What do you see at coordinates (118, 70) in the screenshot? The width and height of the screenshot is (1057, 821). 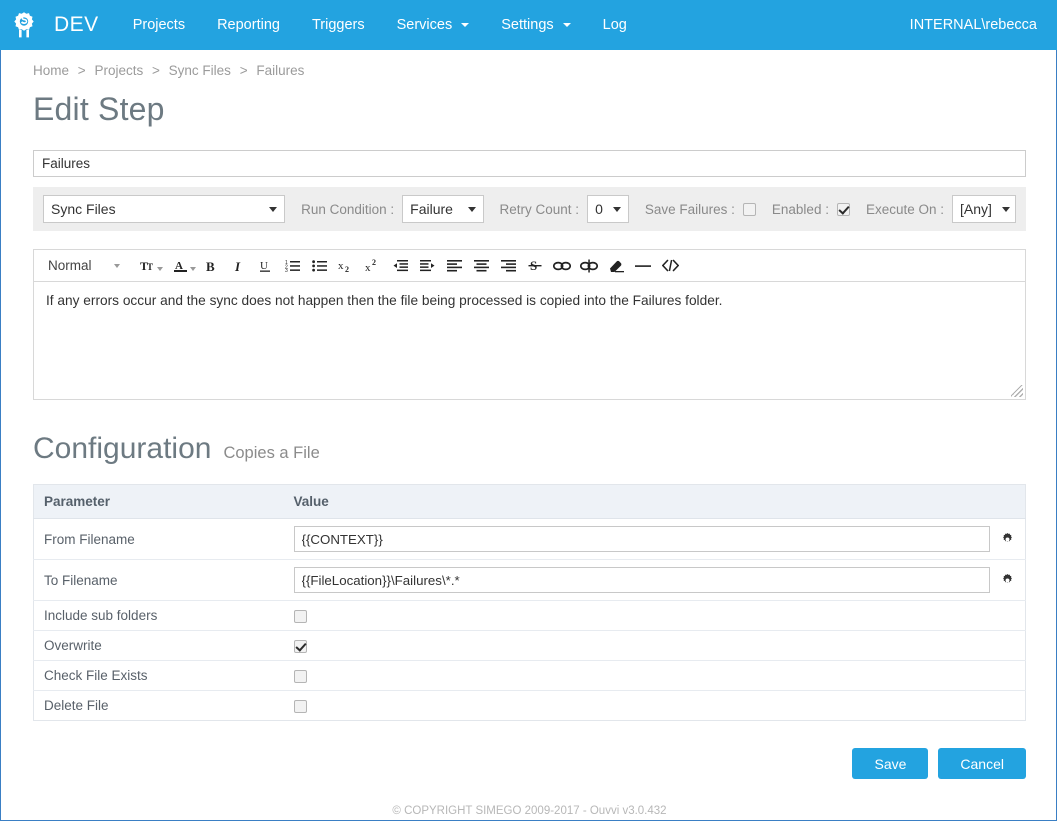 I see `breadcrumb-item-projects: Projects` at bounding box center [118, 70].